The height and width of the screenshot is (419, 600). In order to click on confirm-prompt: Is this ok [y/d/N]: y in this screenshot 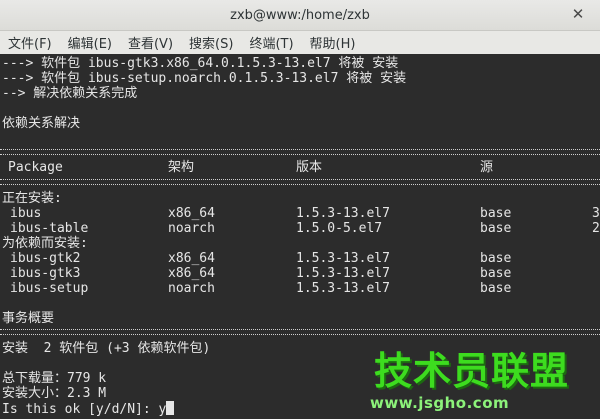, I will do `click(88, 409)`.